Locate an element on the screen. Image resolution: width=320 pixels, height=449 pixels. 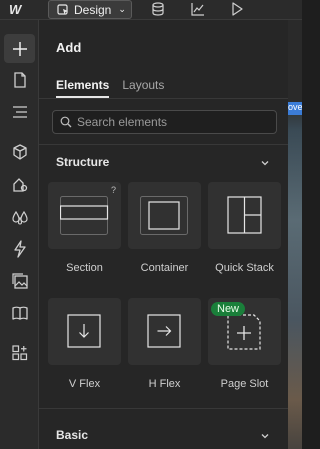
element-card-h-flex is located at coordinates (164, 331).